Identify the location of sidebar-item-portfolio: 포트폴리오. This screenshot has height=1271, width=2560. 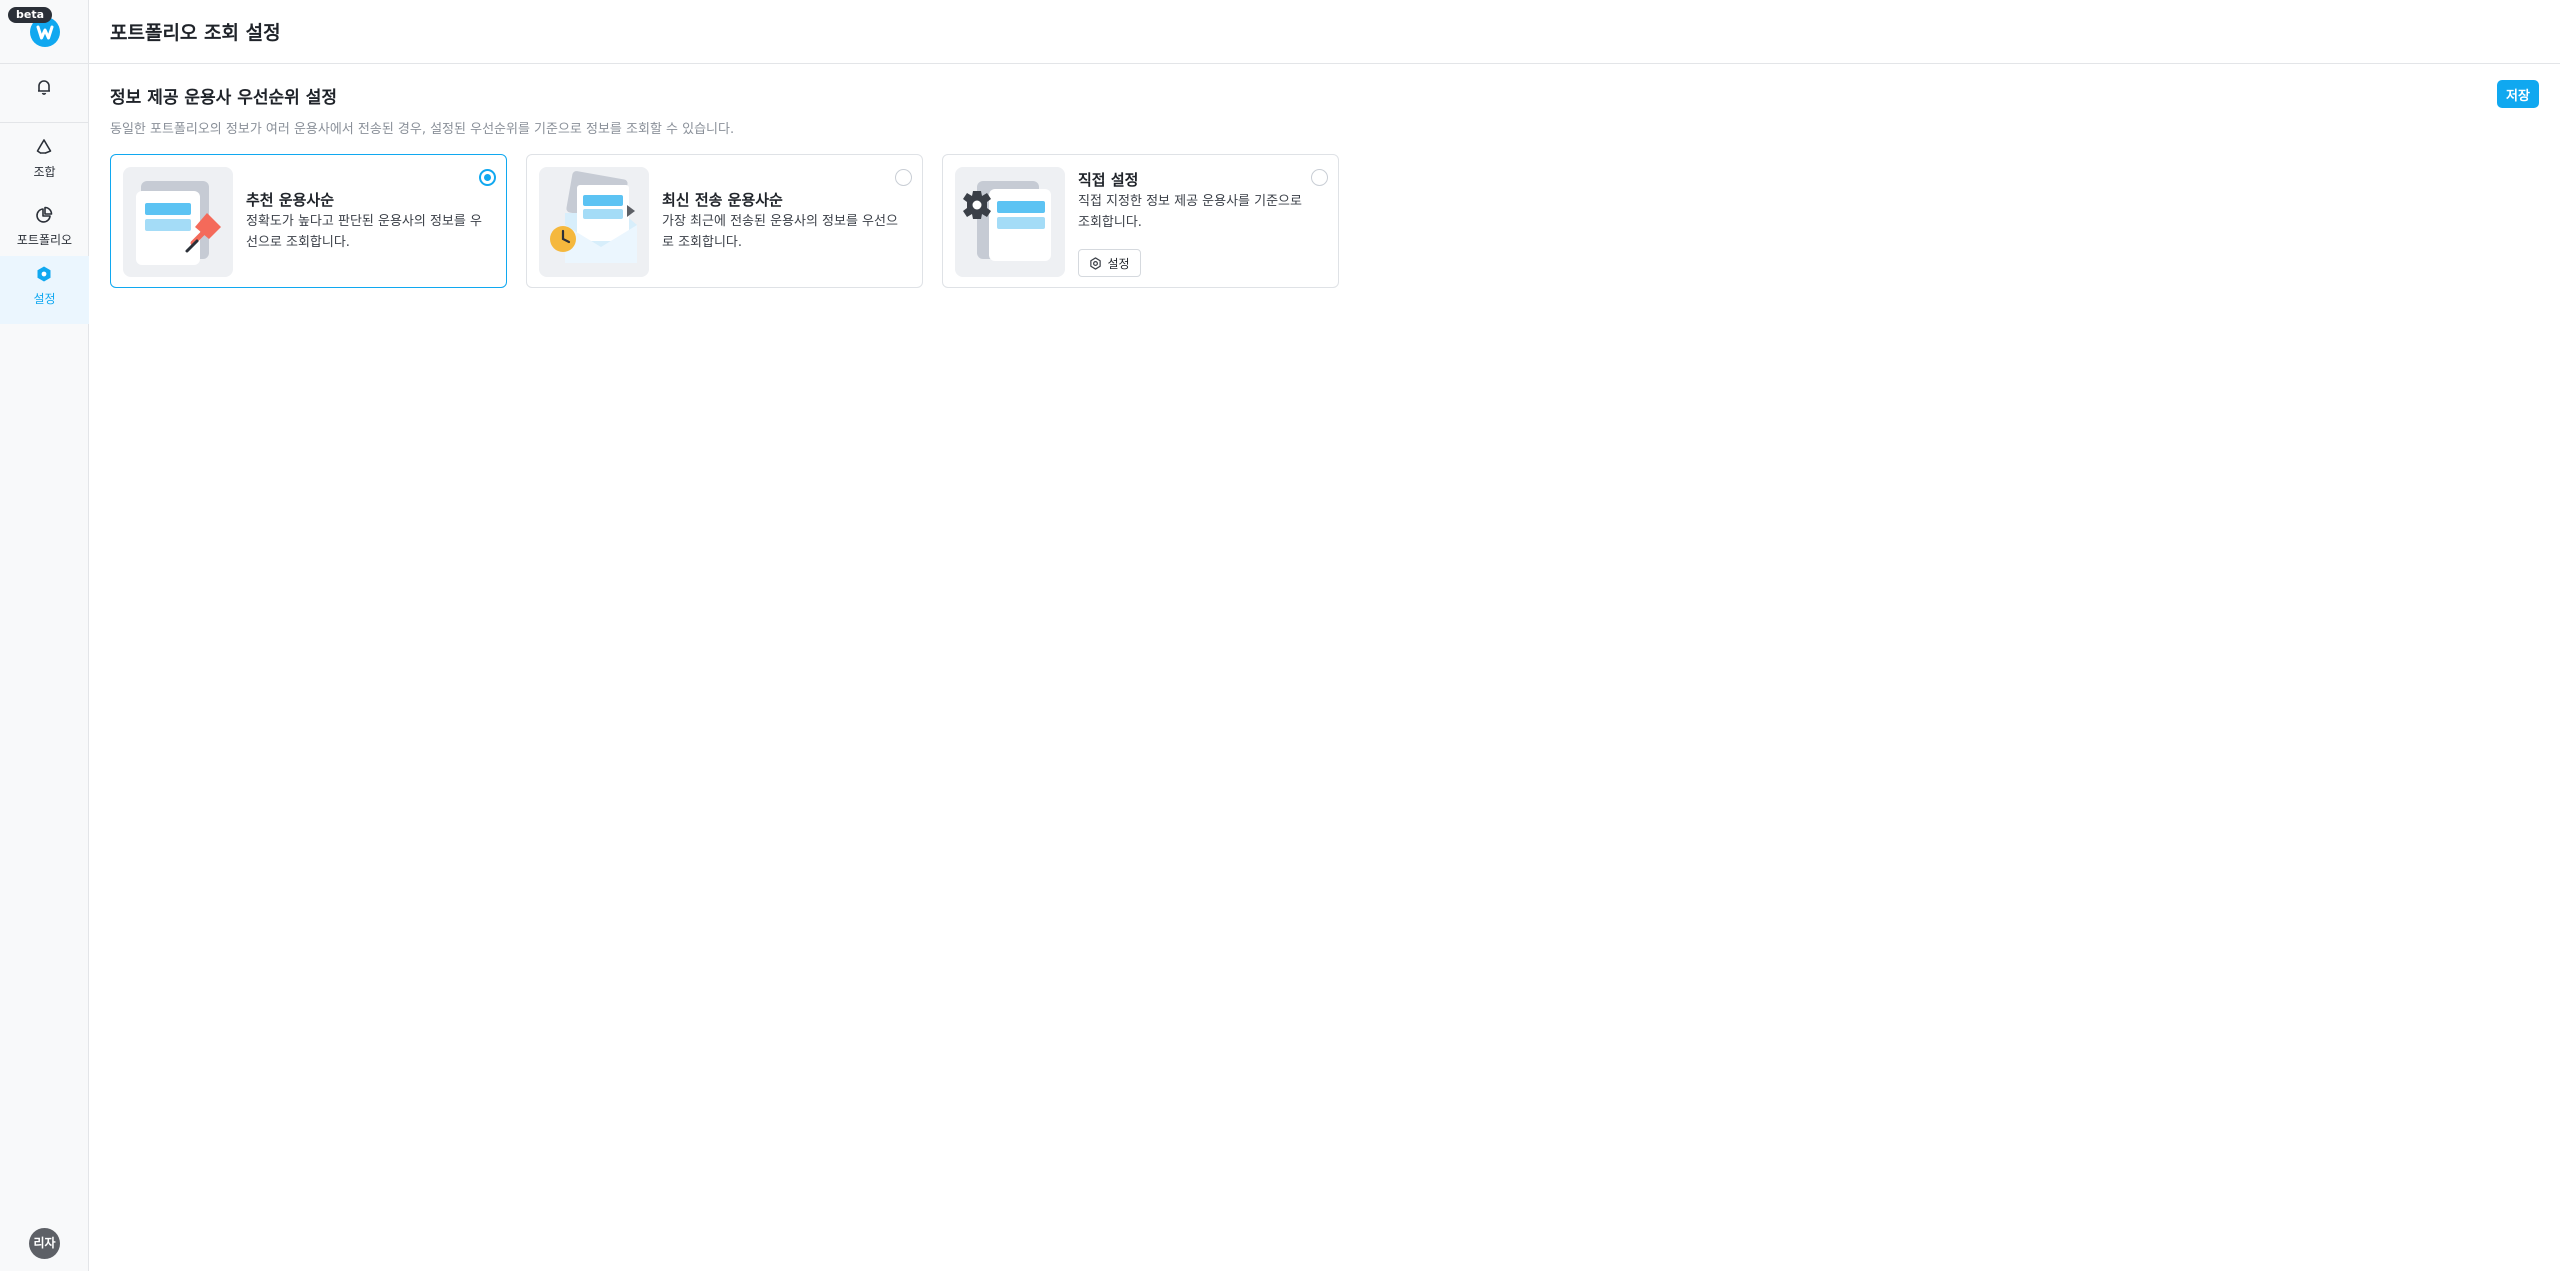
(44, 231).